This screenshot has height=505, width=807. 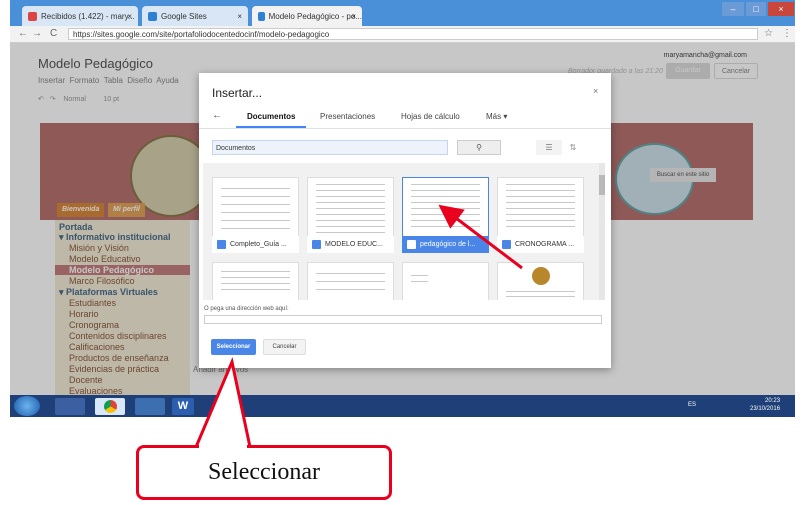 I want to click on callout-label: Seleccionar, so click(x=264, y=472).